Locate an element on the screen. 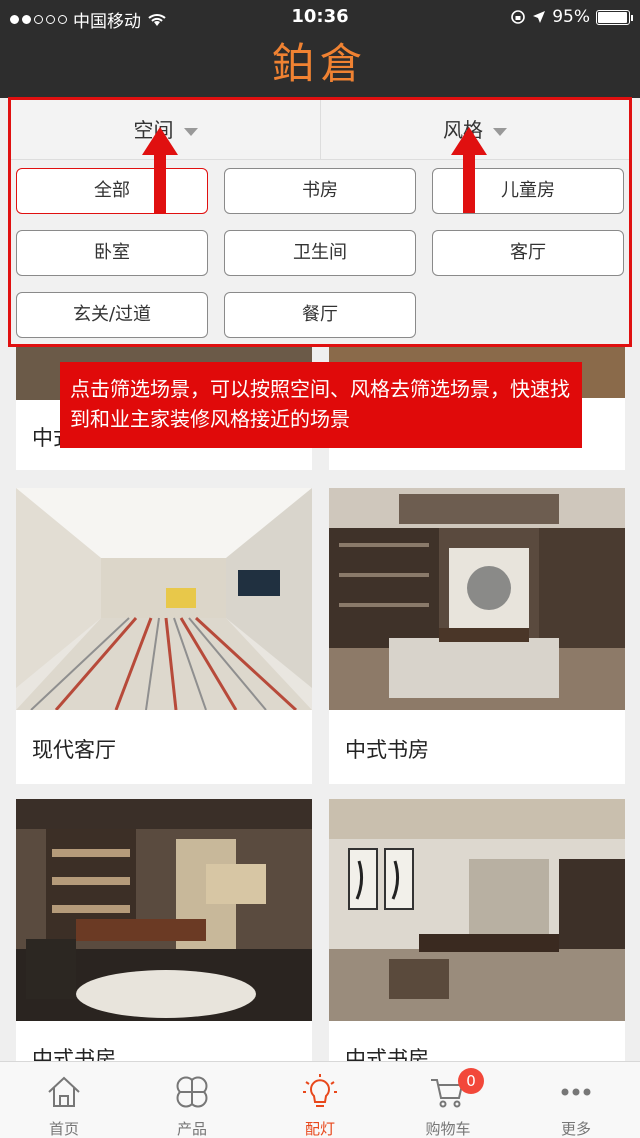  battery-icon is located at coordinates (614, 17).